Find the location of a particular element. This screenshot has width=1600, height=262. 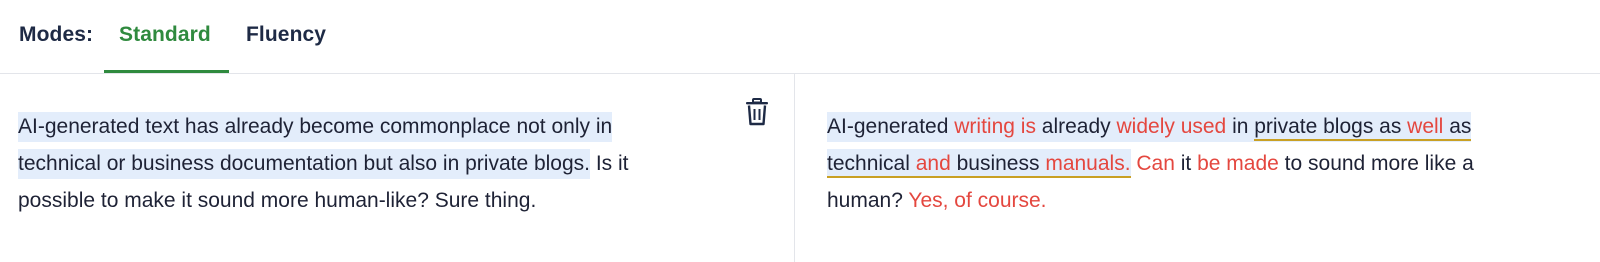

active-tab-indicator is located at coordinates (166, 71).